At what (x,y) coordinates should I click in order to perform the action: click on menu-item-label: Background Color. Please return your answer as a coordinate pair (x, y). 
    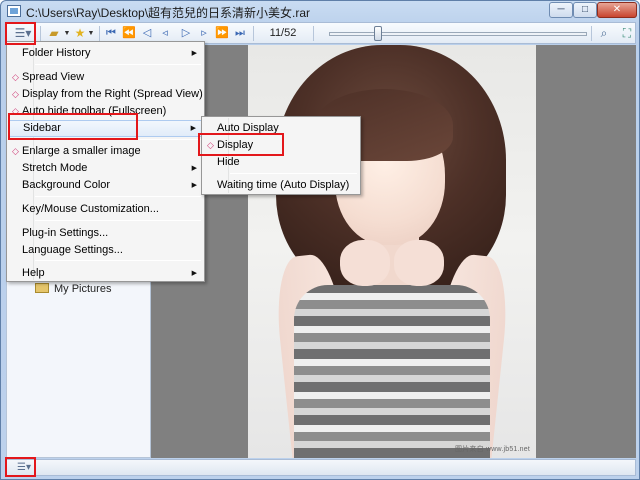
    Looking at the image, I should click on (66, 185).